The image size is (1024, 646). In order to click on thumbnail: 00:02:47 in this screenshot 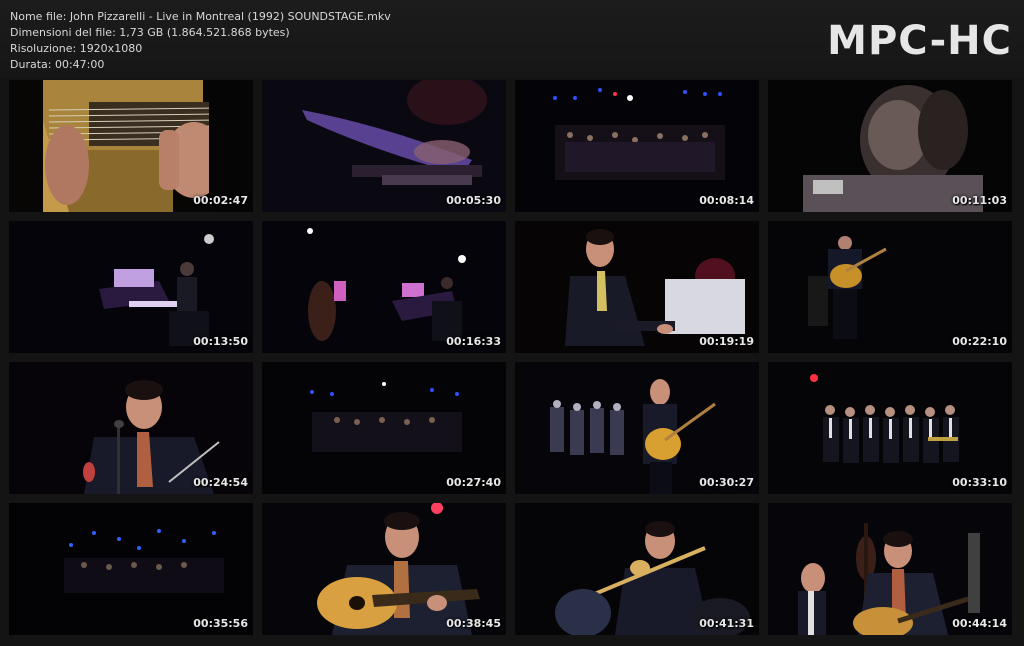, I will do `click(131, 146)`.